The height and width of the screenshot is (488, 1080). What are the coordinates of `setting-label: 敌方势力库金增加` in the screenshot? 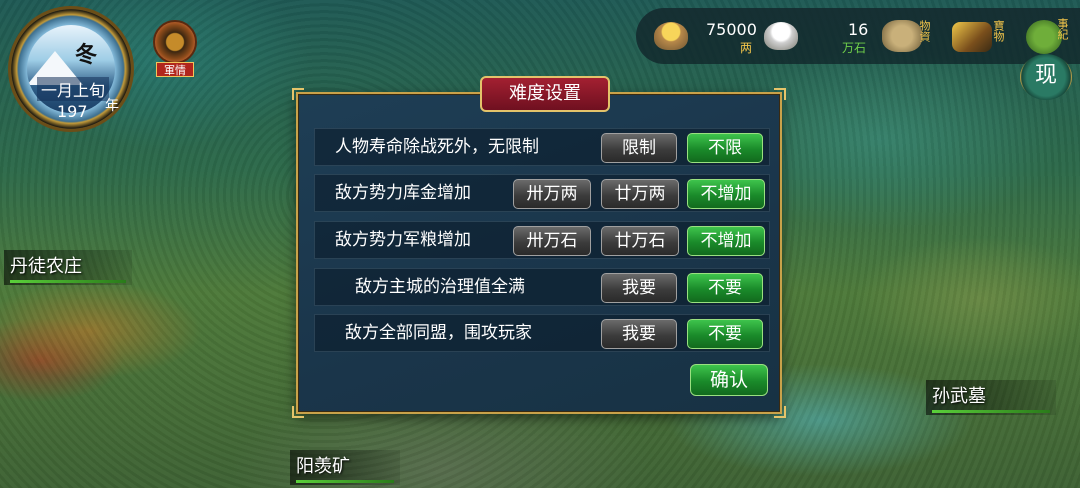 It's located at (403, 193).